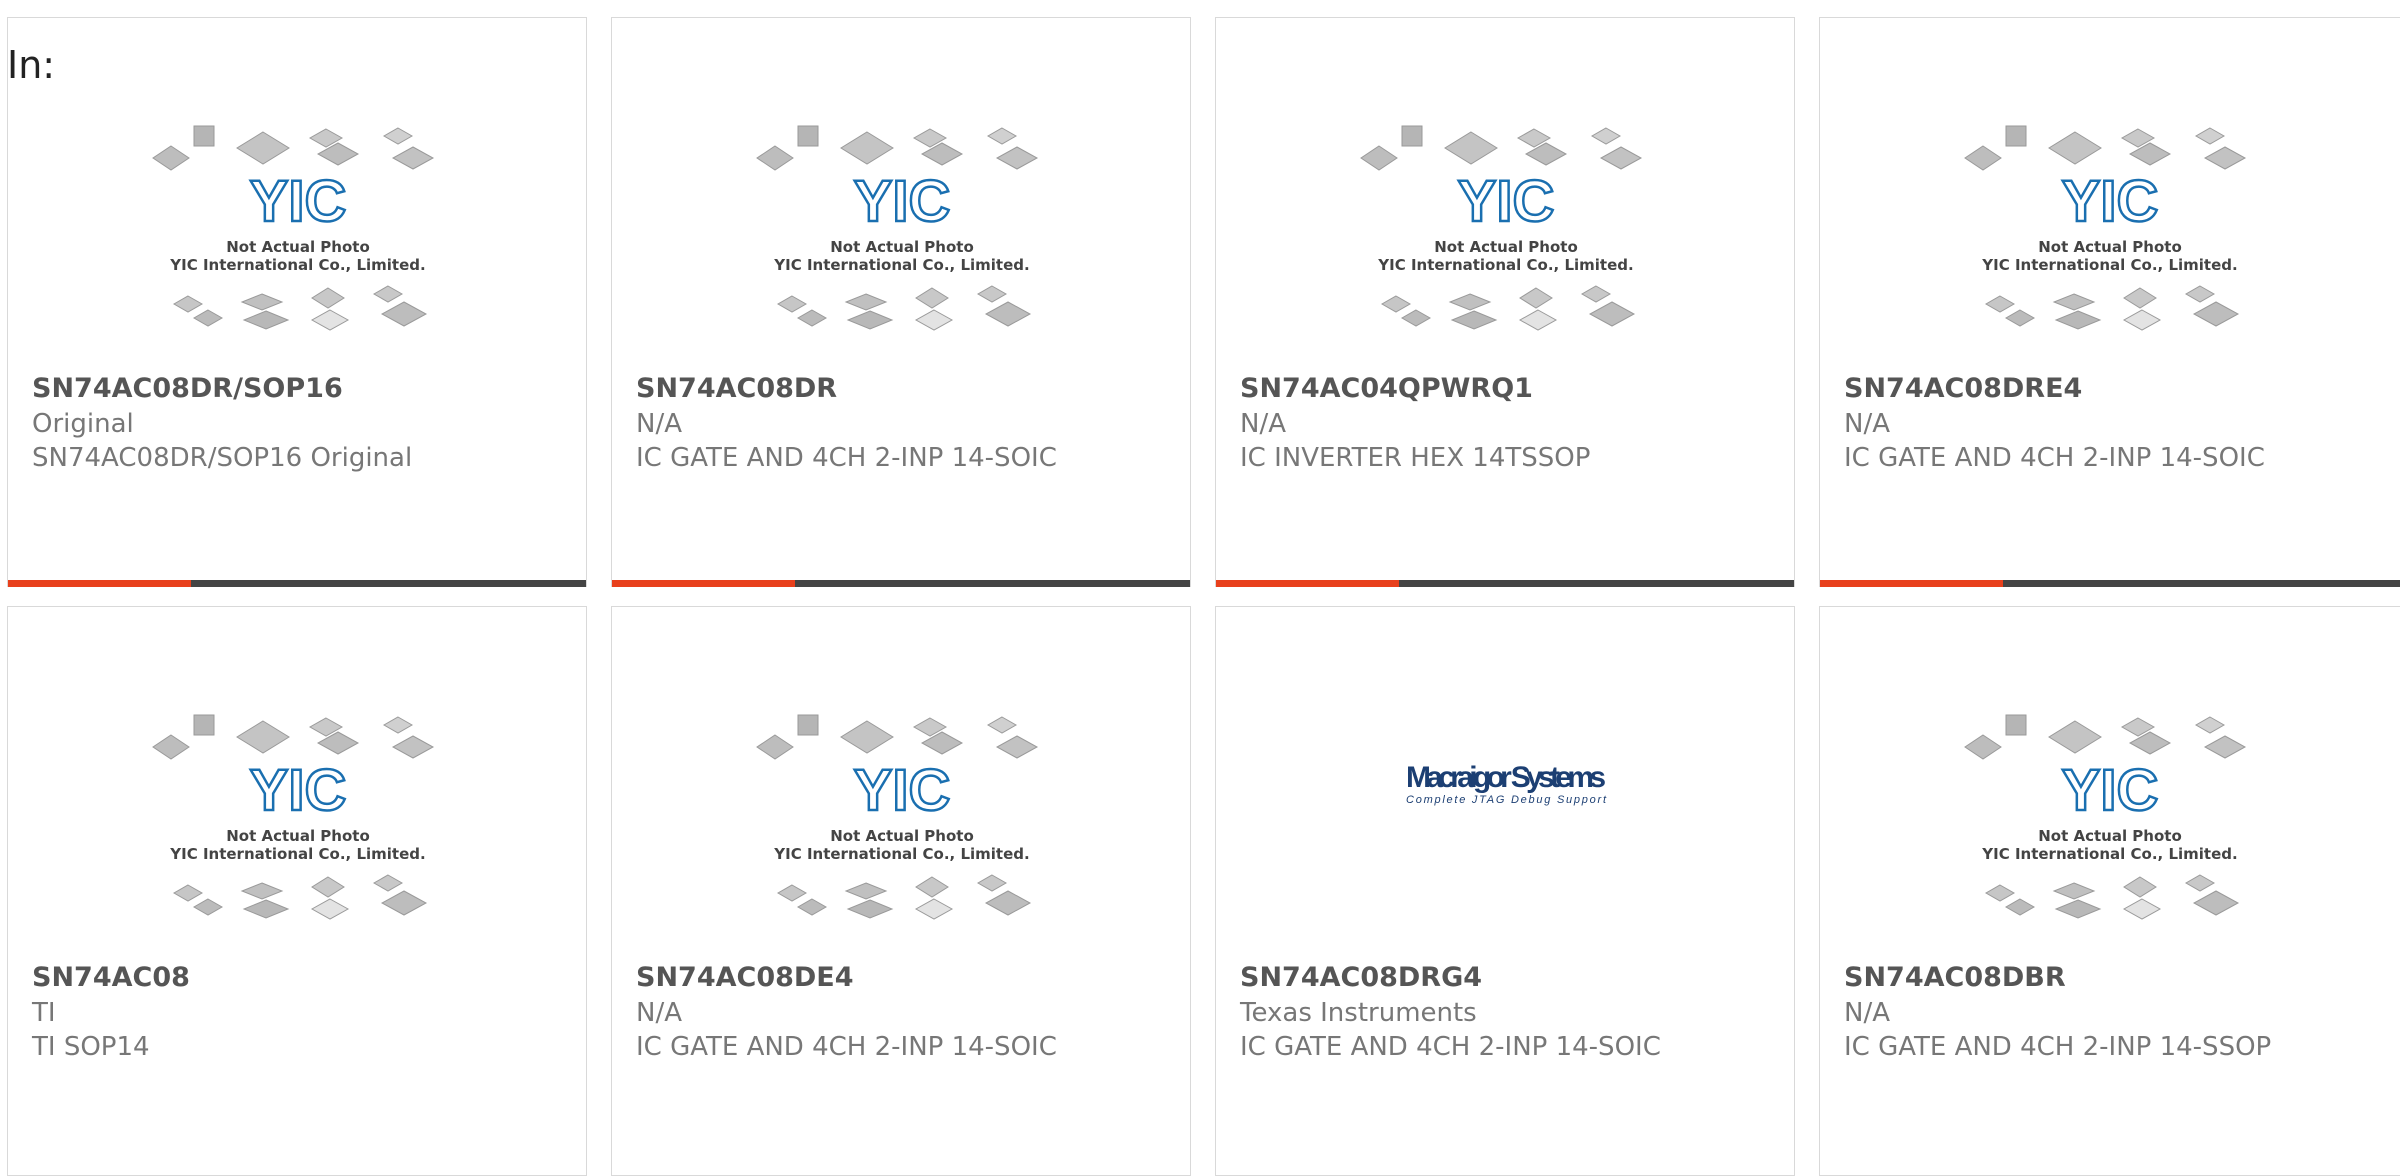  I want to click on macraigor-tagline: Complete JTAG Debug Support, so click(1506, 800).